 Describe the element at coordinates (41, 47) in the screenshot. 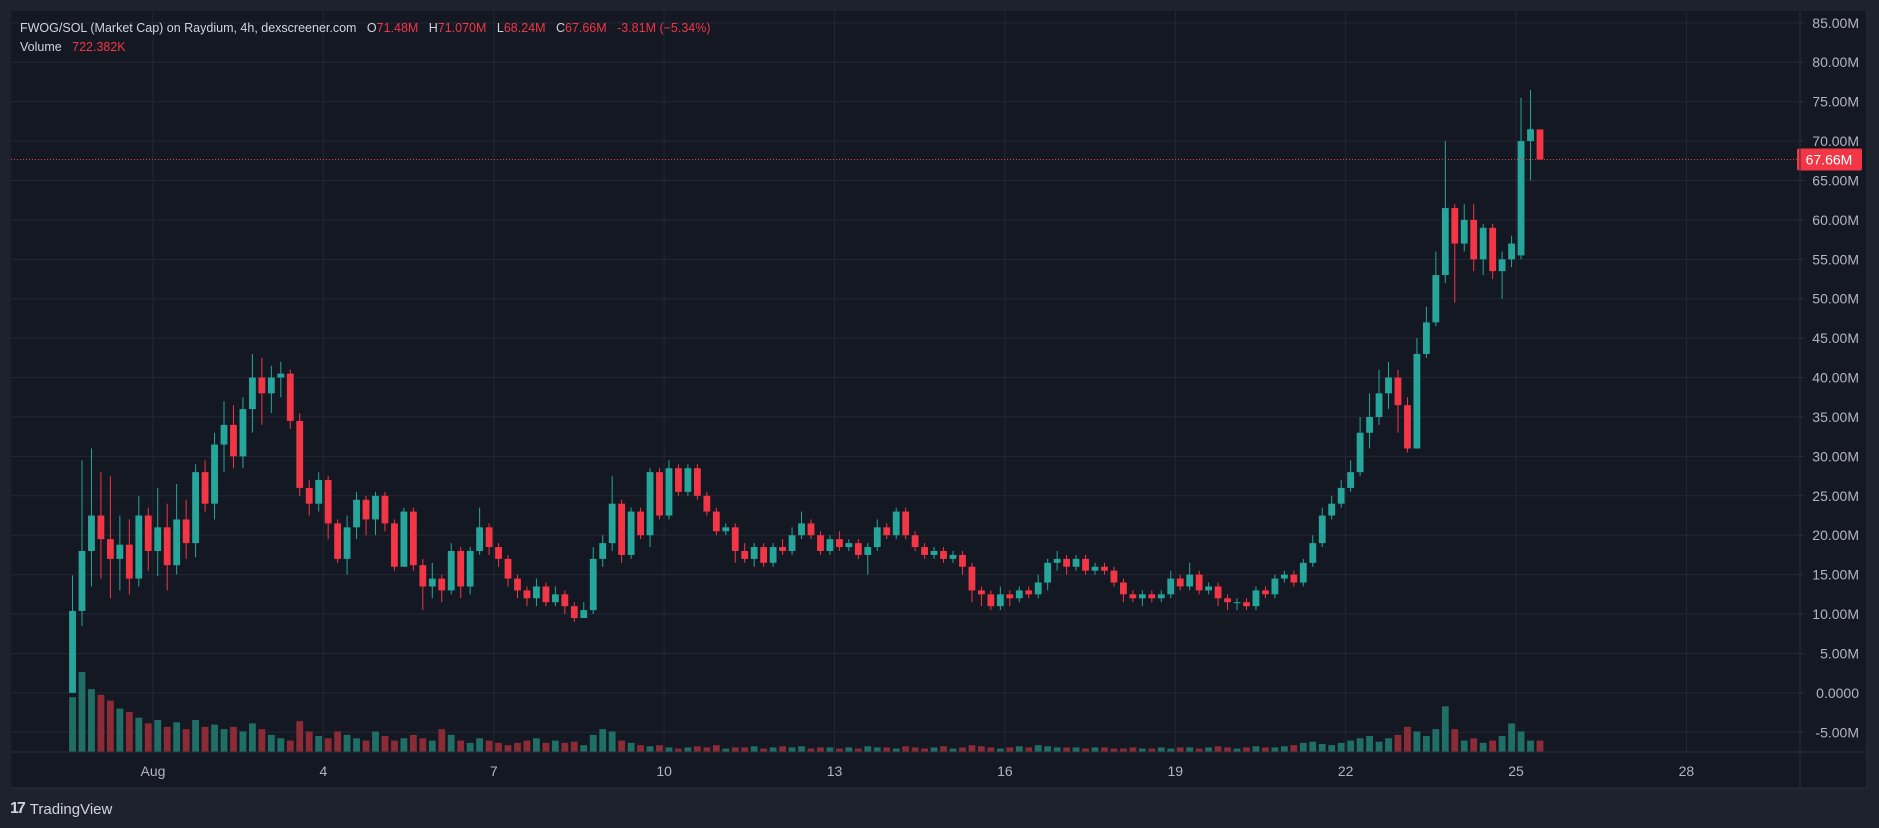

I see `volume-label: Volume` at that location.